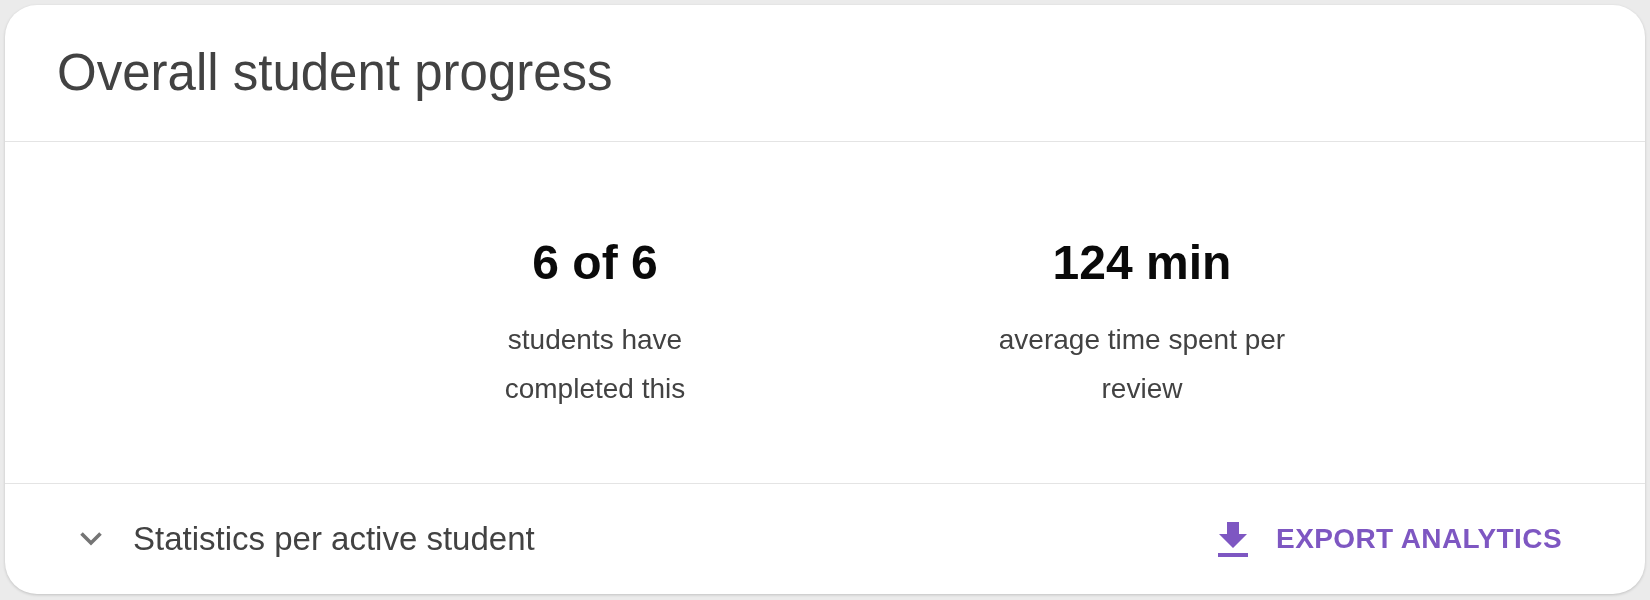 The width and height of the screenshot is (1650, 600). I want to click on stat-value: 6 of 6, so click(595, 263).